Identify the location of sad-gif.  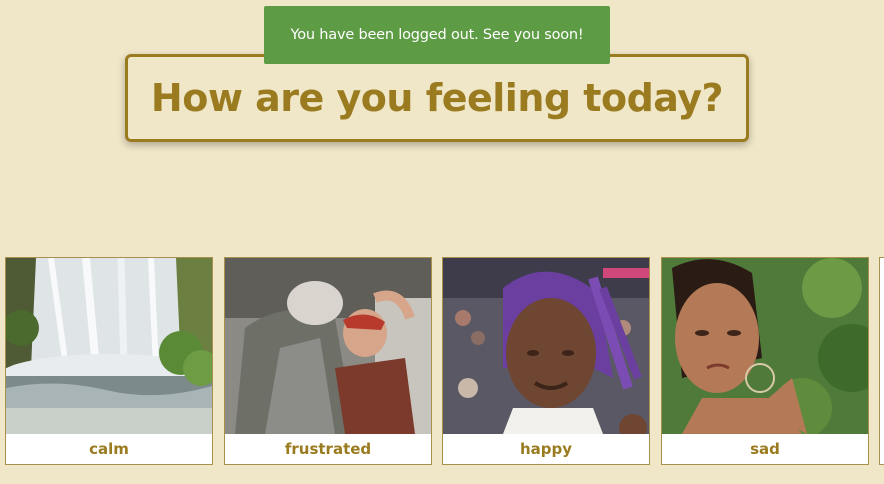
(765, 346).